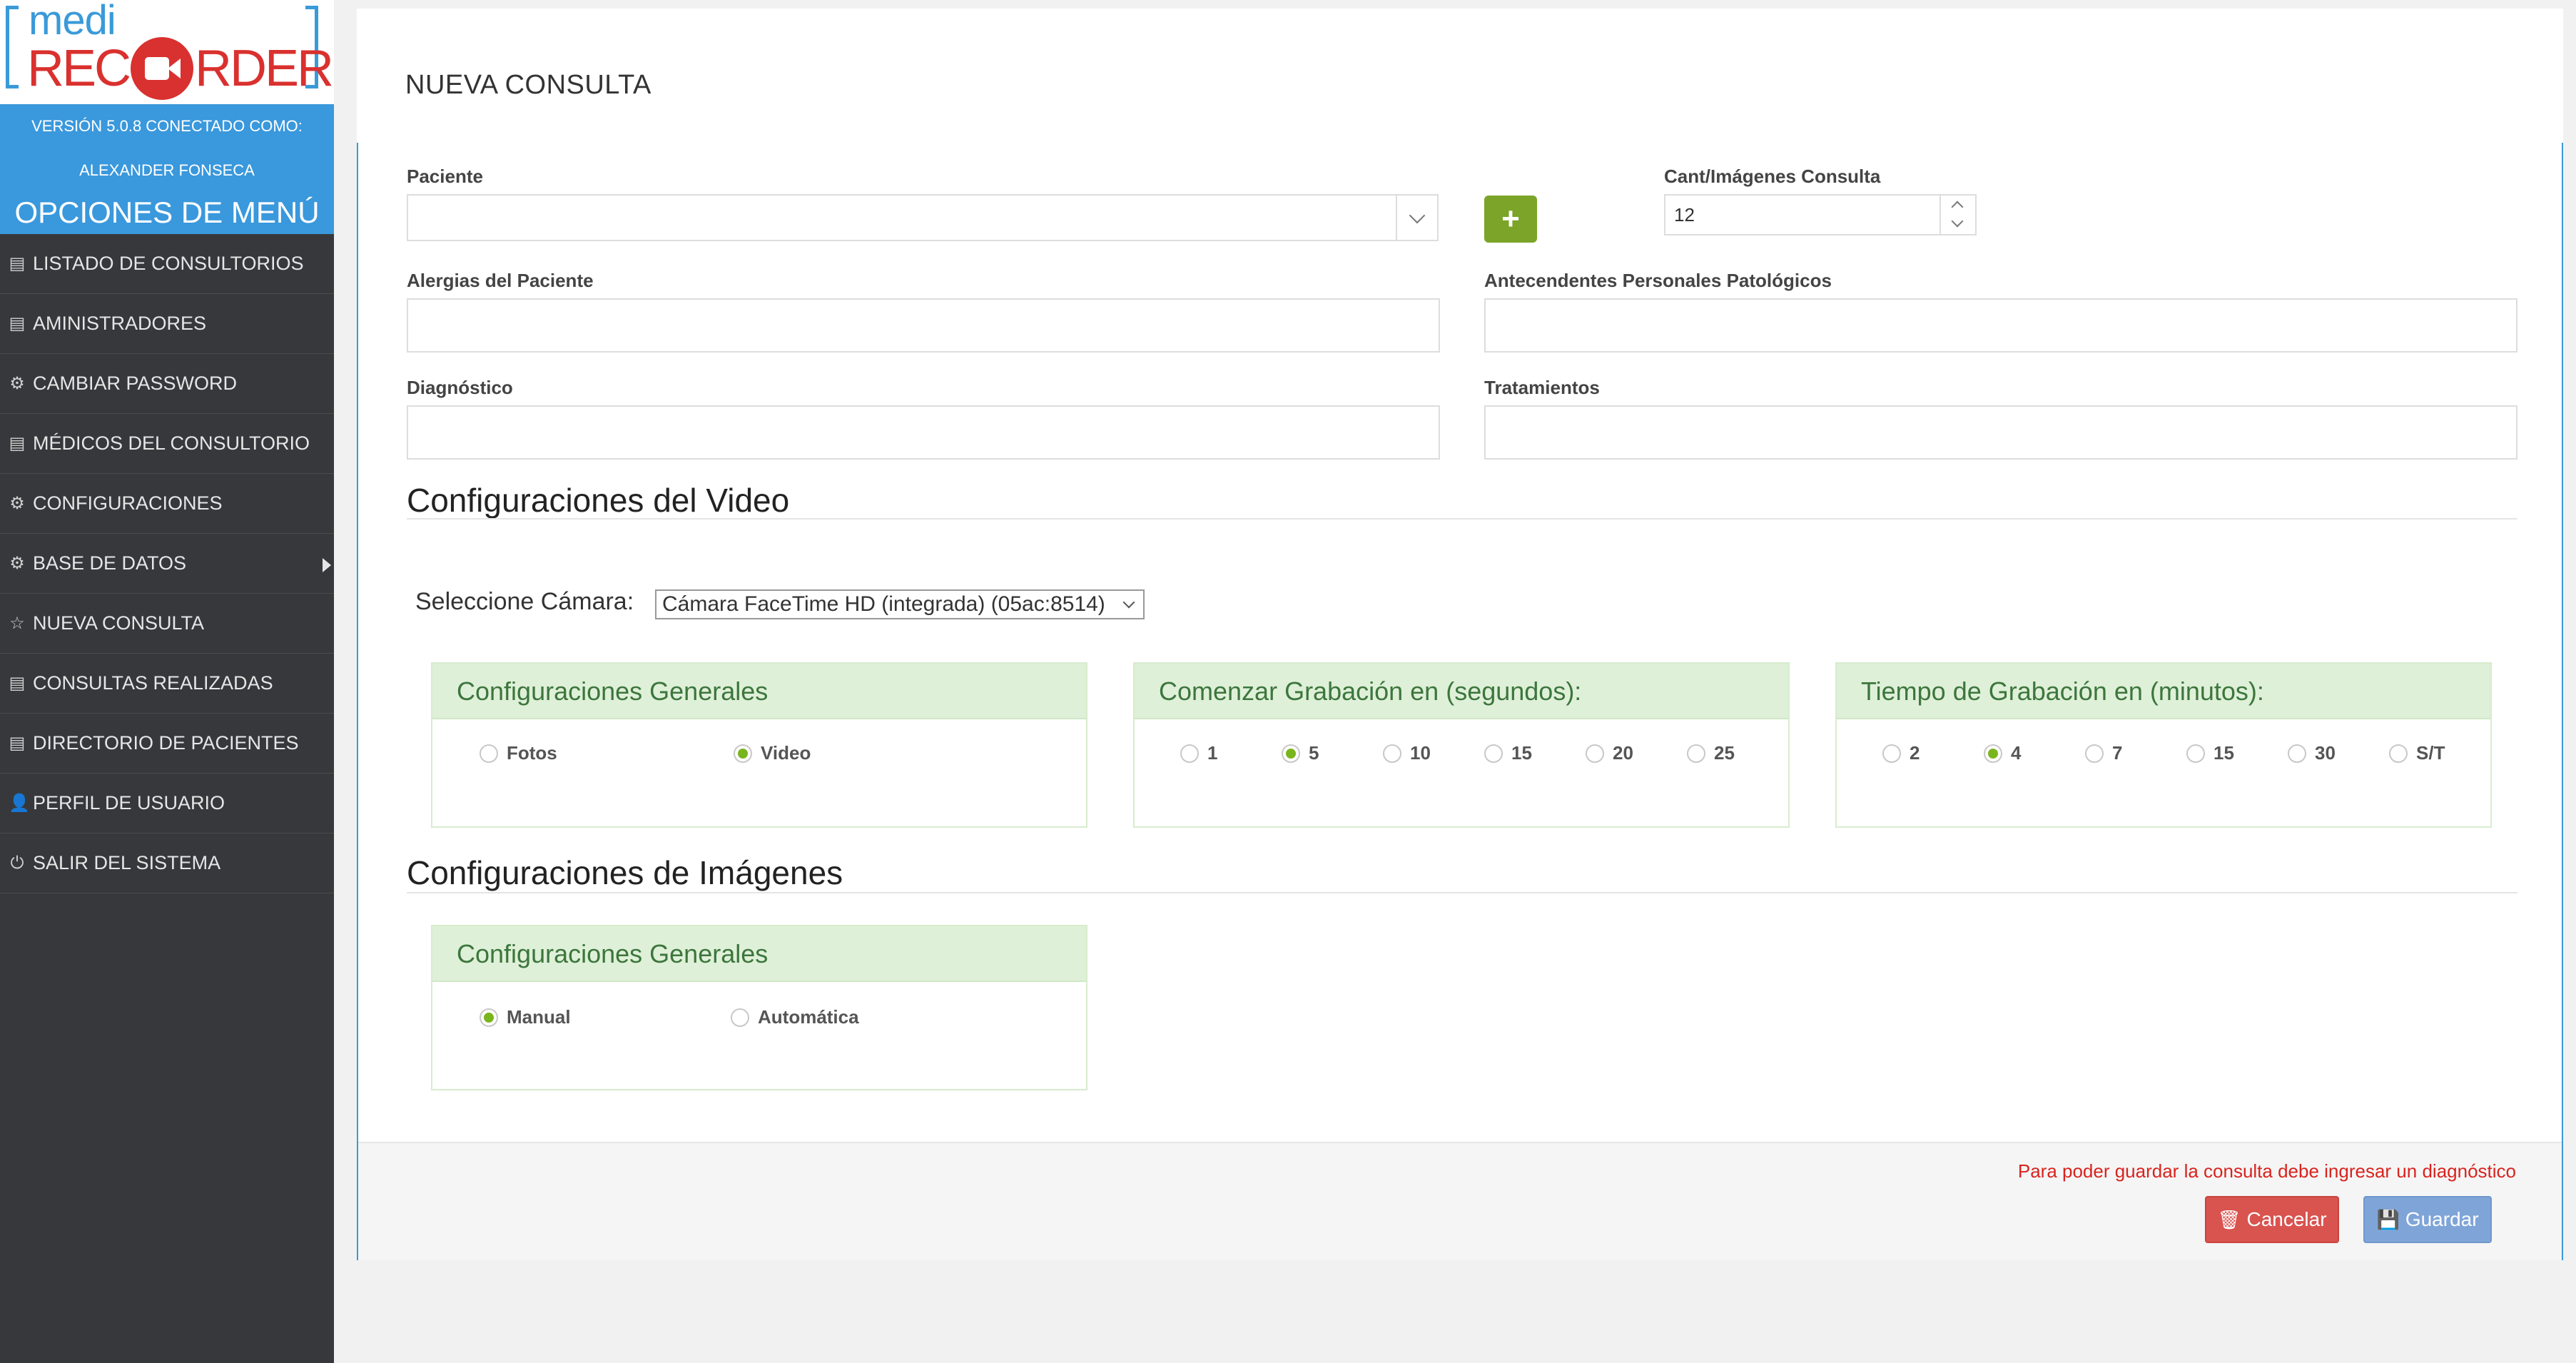 Image resolution: width=2576 pixels, height=1363 pixels. Describe the element at coordinates (167, 264) in the screenshot. I see `sidebar-item-listado-consultorios: ▤ LISTADO DE CONSULTORIOS` at that location.